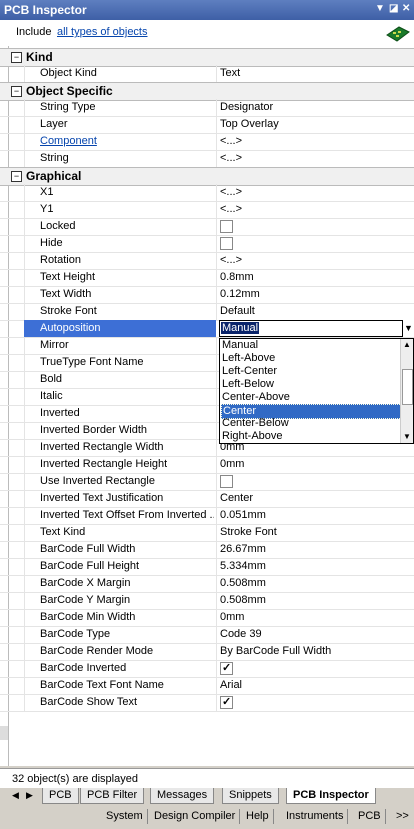  What do you see at coordinates (207, 108) in the screenshot?
I see `row-string-type: String Type Designator` at bounding box center [207, 108].